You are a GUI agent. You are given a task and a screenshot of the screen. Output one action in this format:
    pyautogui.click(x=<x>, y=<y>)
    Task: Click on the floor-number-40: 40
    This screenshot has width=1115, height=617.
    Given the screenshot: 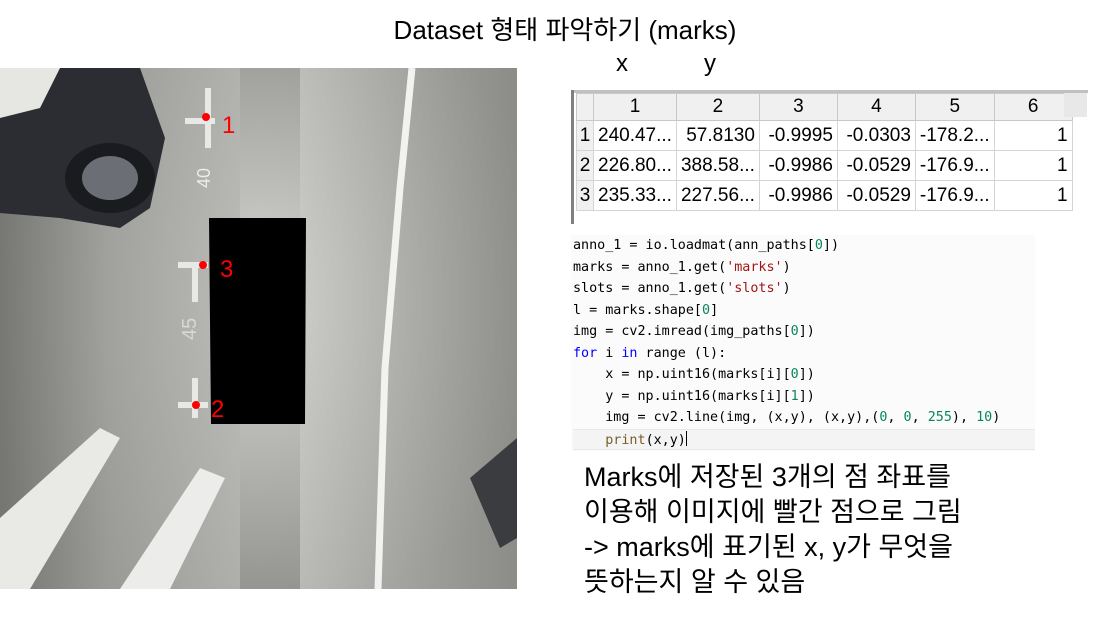 What is the action you would take?
    pyautogui.click(x=204, y=178)
    